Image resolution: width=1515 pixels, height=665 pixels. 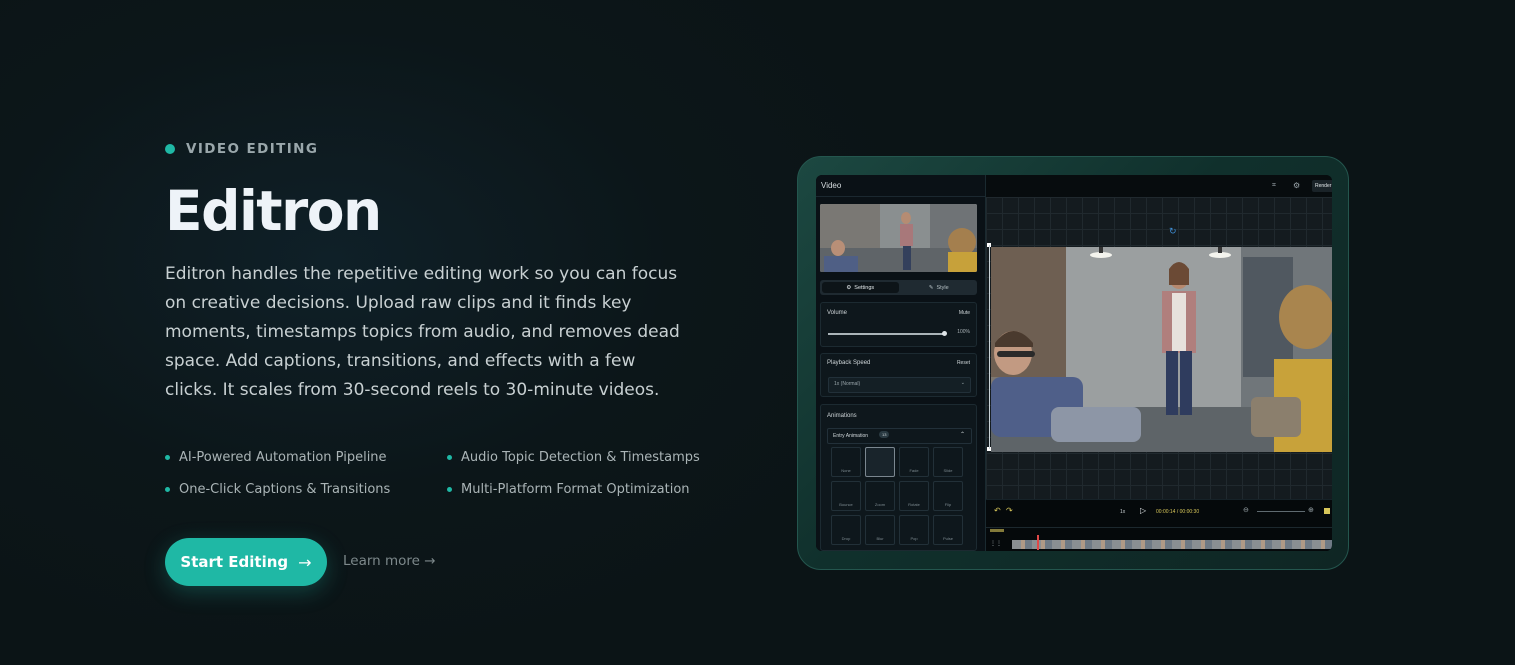 What do you see at coordinates (1246, 510) in the screenshot?
I see `zoom-out-icon: ⊖` at bounding box center [1246, 510].